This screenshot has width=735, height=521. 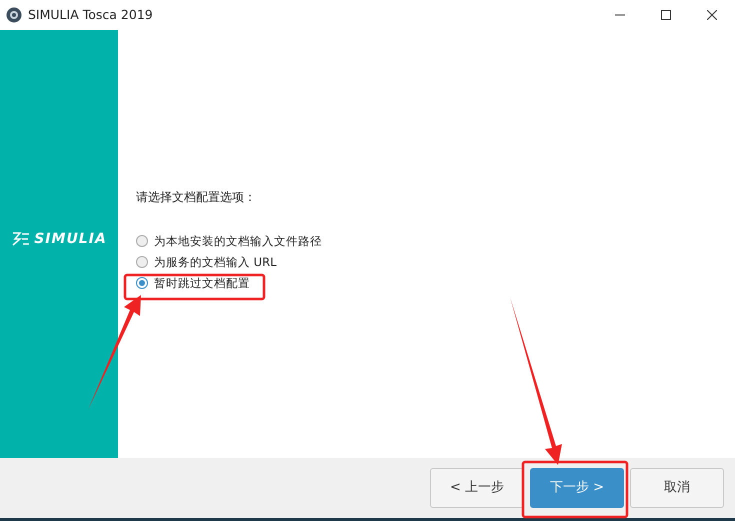 I want to click on prompt-text: 请选择文档配置选项：, so click(x=196, y=197).